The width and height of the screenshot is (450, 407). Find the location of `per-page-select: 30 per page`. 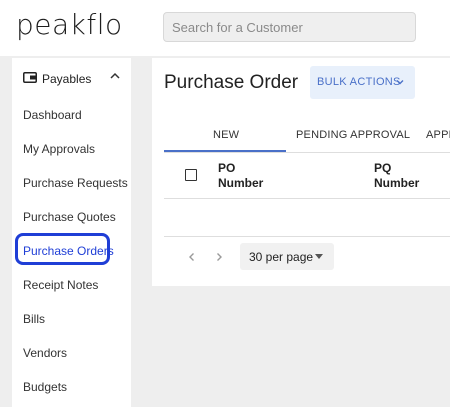

per-page-select: 30 per page is located at coordinates (287, 256).